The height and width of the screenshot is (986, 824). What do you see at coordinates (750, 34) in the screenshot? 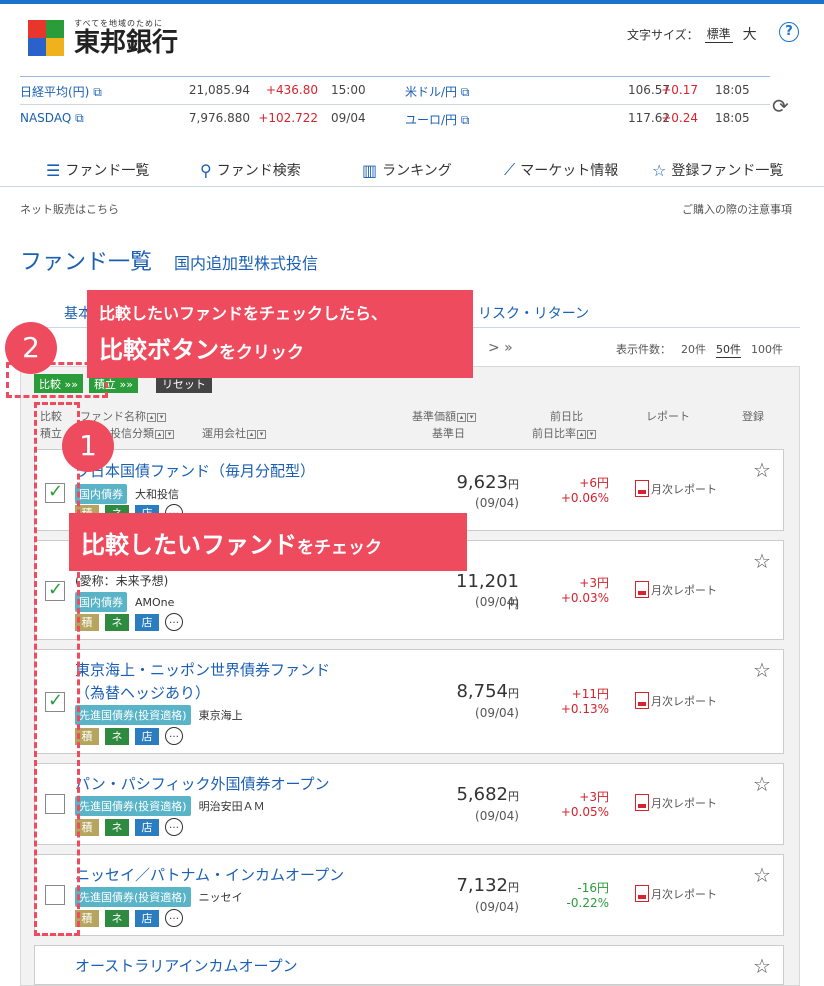
I see `font-size-large: 大` at bounding box center [750, 34].